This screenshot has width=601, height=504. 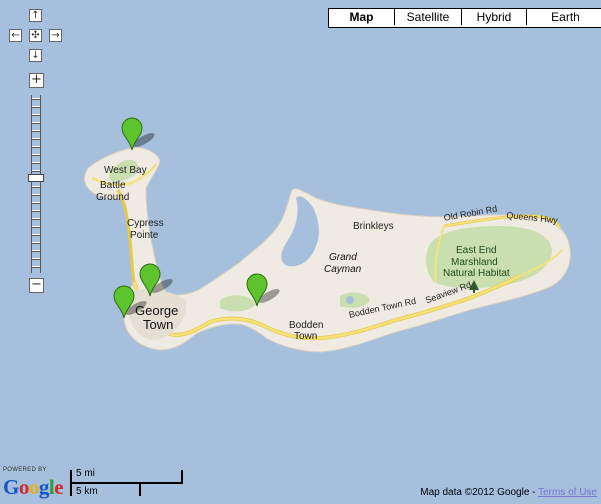 What do you see at coordinates (306, 325) in the screenshot?
I see `label-bodden-town-line1: Bodden` at bounding box center [306, 325].